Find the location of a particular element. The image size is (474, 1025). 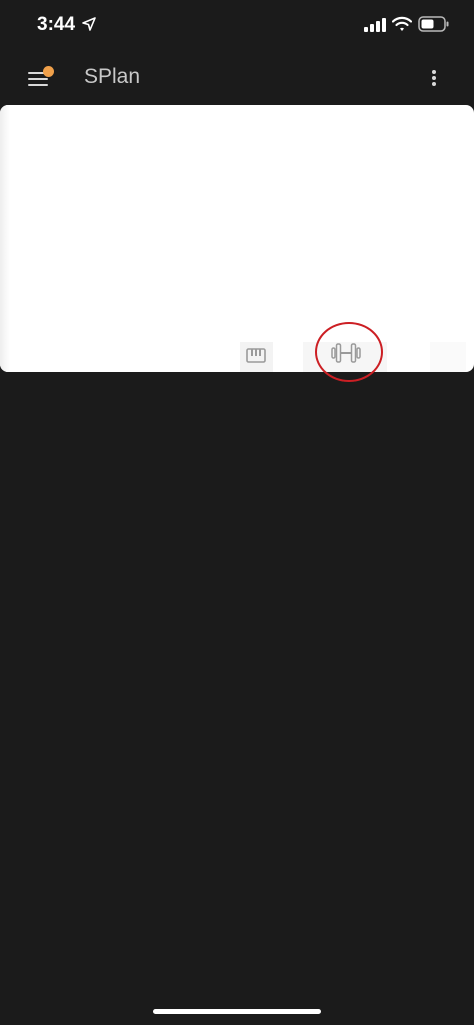

notification-badge is located at coordinates (48, 71).